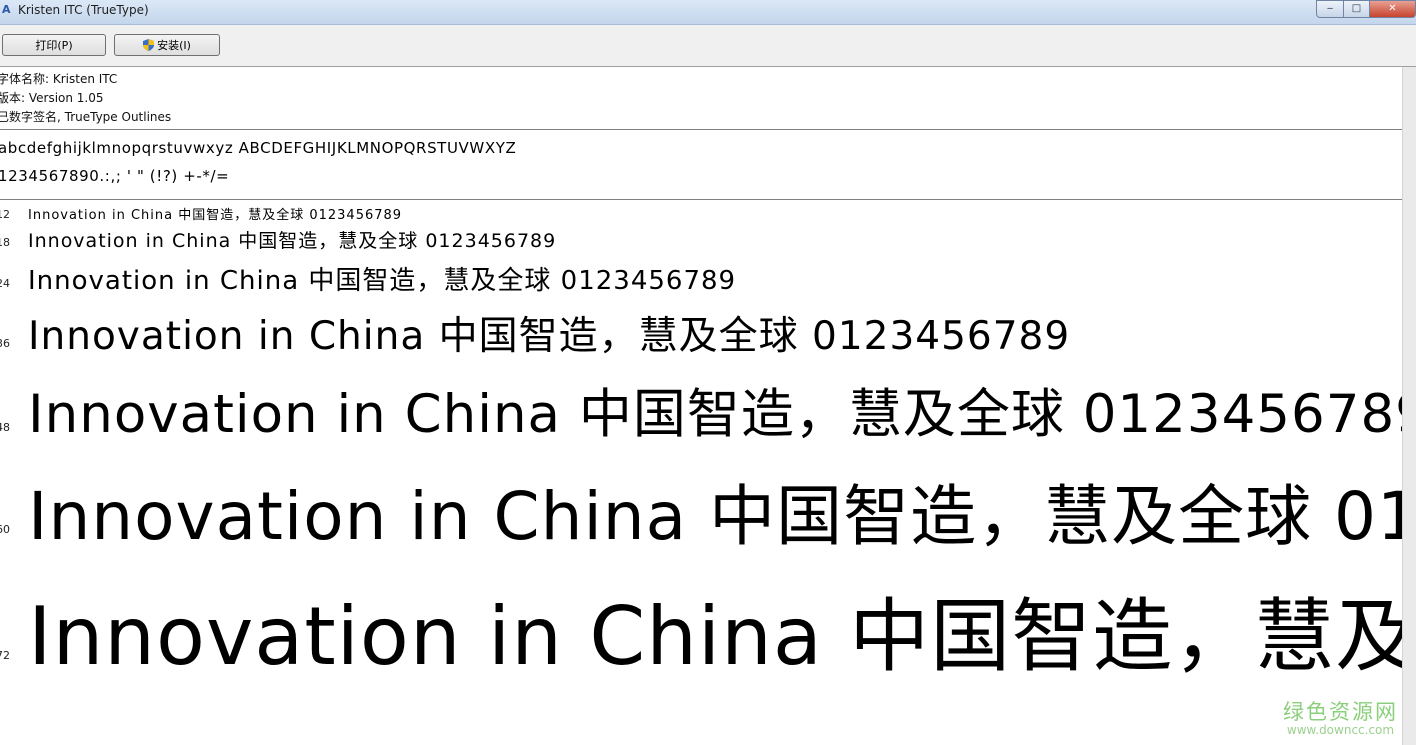  What do you see at coordinates (5, 655) in the screenshot?
I see `size-label: 72` at bounding box center [5, 655].